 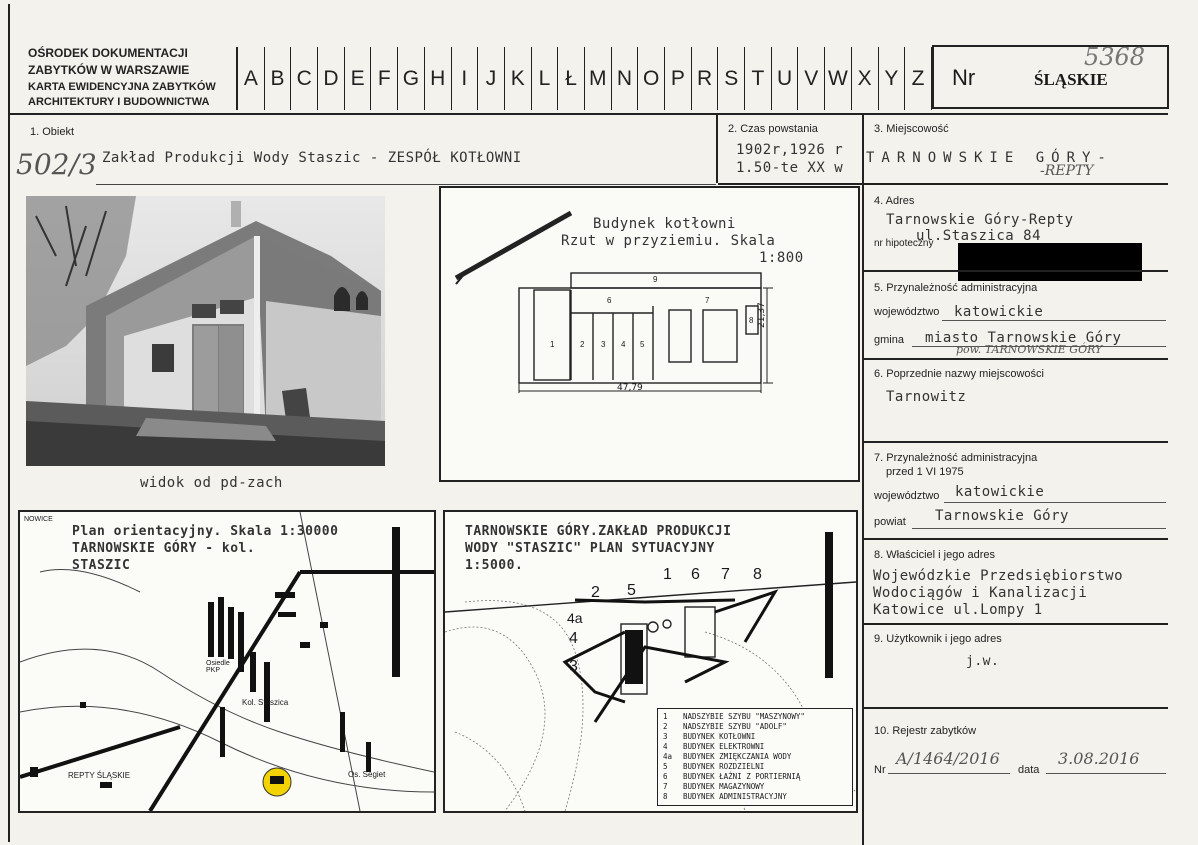 I want to click on legend-row: 3 BUDYNEK KOTŁOWNI, so click(x=755, y=737).